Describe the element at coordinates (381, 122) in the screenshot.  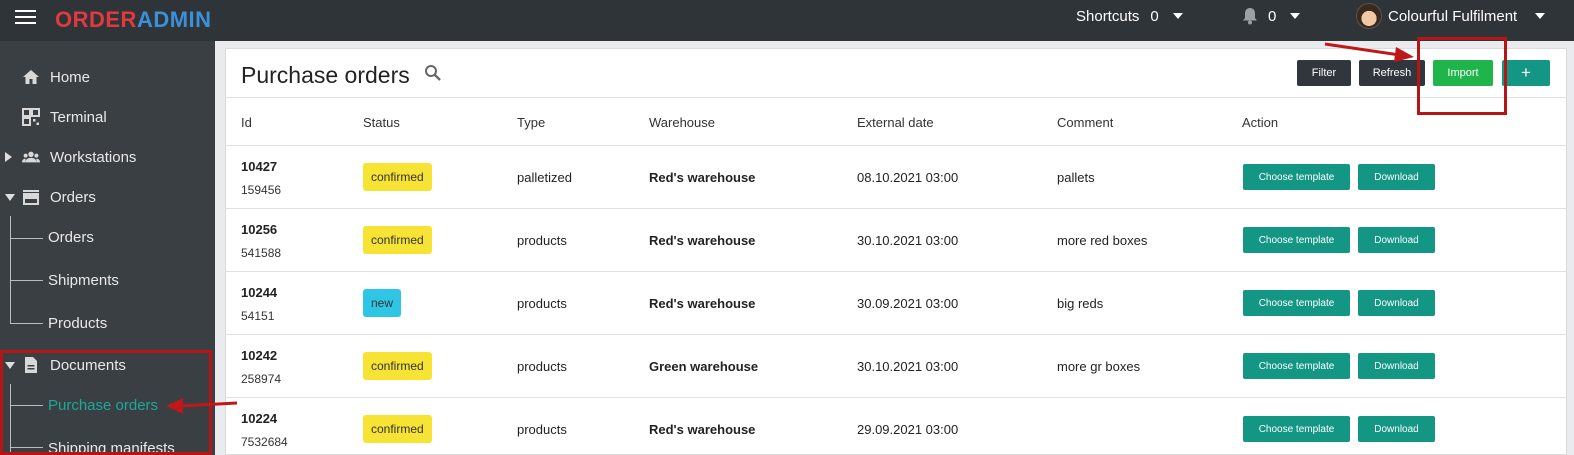
I see `column-header-status: Status` at that location.